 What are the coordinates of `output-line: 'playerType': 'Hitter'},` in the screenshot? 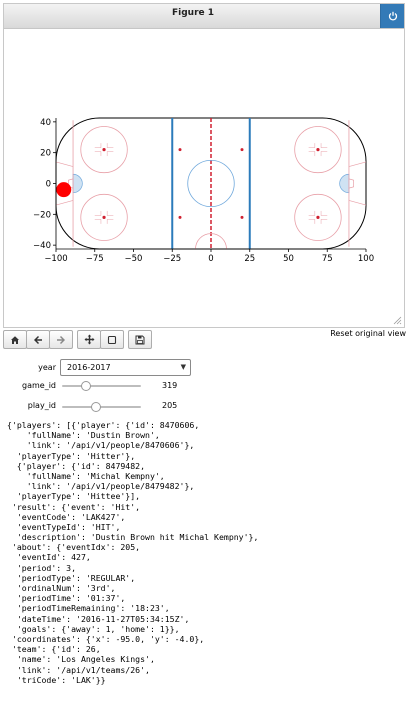 It's located at (71, 455).